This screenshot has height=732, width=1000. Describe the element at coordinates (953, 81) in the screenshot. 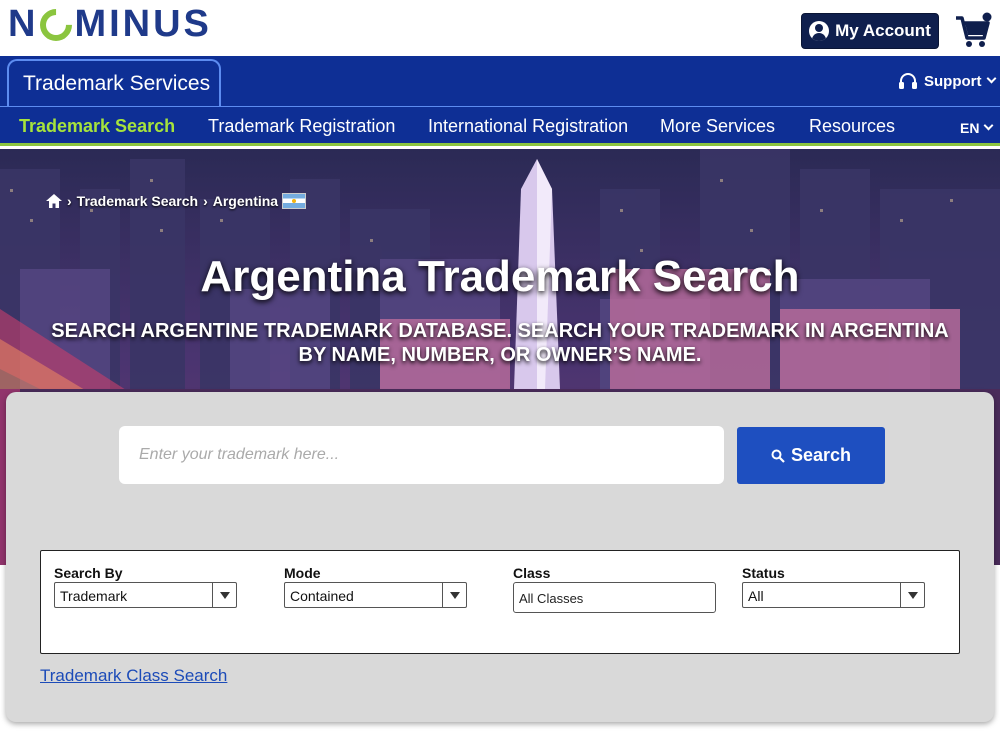

I see `support-label: Support` at that location.